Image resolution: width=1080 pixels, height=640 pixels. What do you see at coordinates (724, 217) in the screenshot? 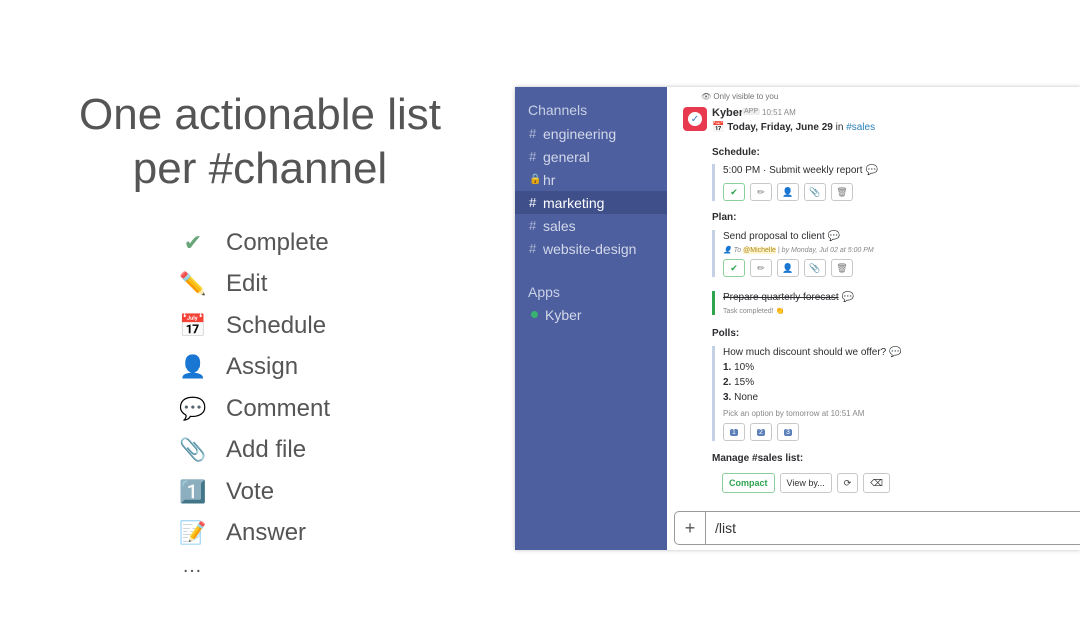
I see `plan-label: Plan:` at bounding box center [724, 217].